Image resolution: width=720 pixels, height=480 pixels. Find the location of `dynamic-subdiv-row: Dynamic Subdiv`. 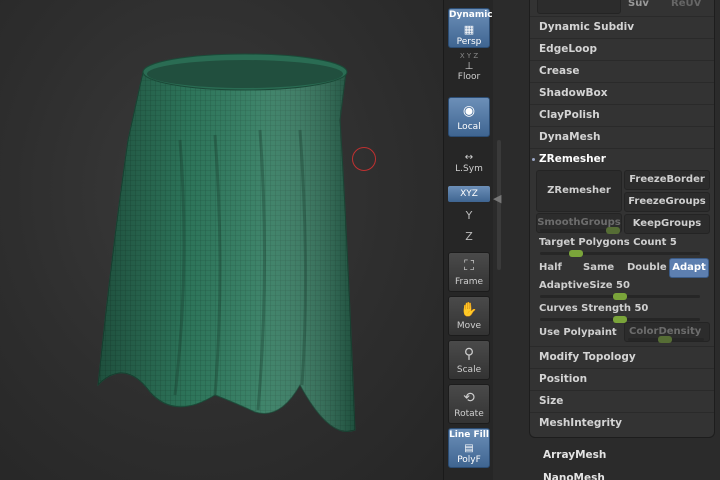

dynamic-subdiv-row: Dynamic Subdiv is located at coordinates (622, 27).